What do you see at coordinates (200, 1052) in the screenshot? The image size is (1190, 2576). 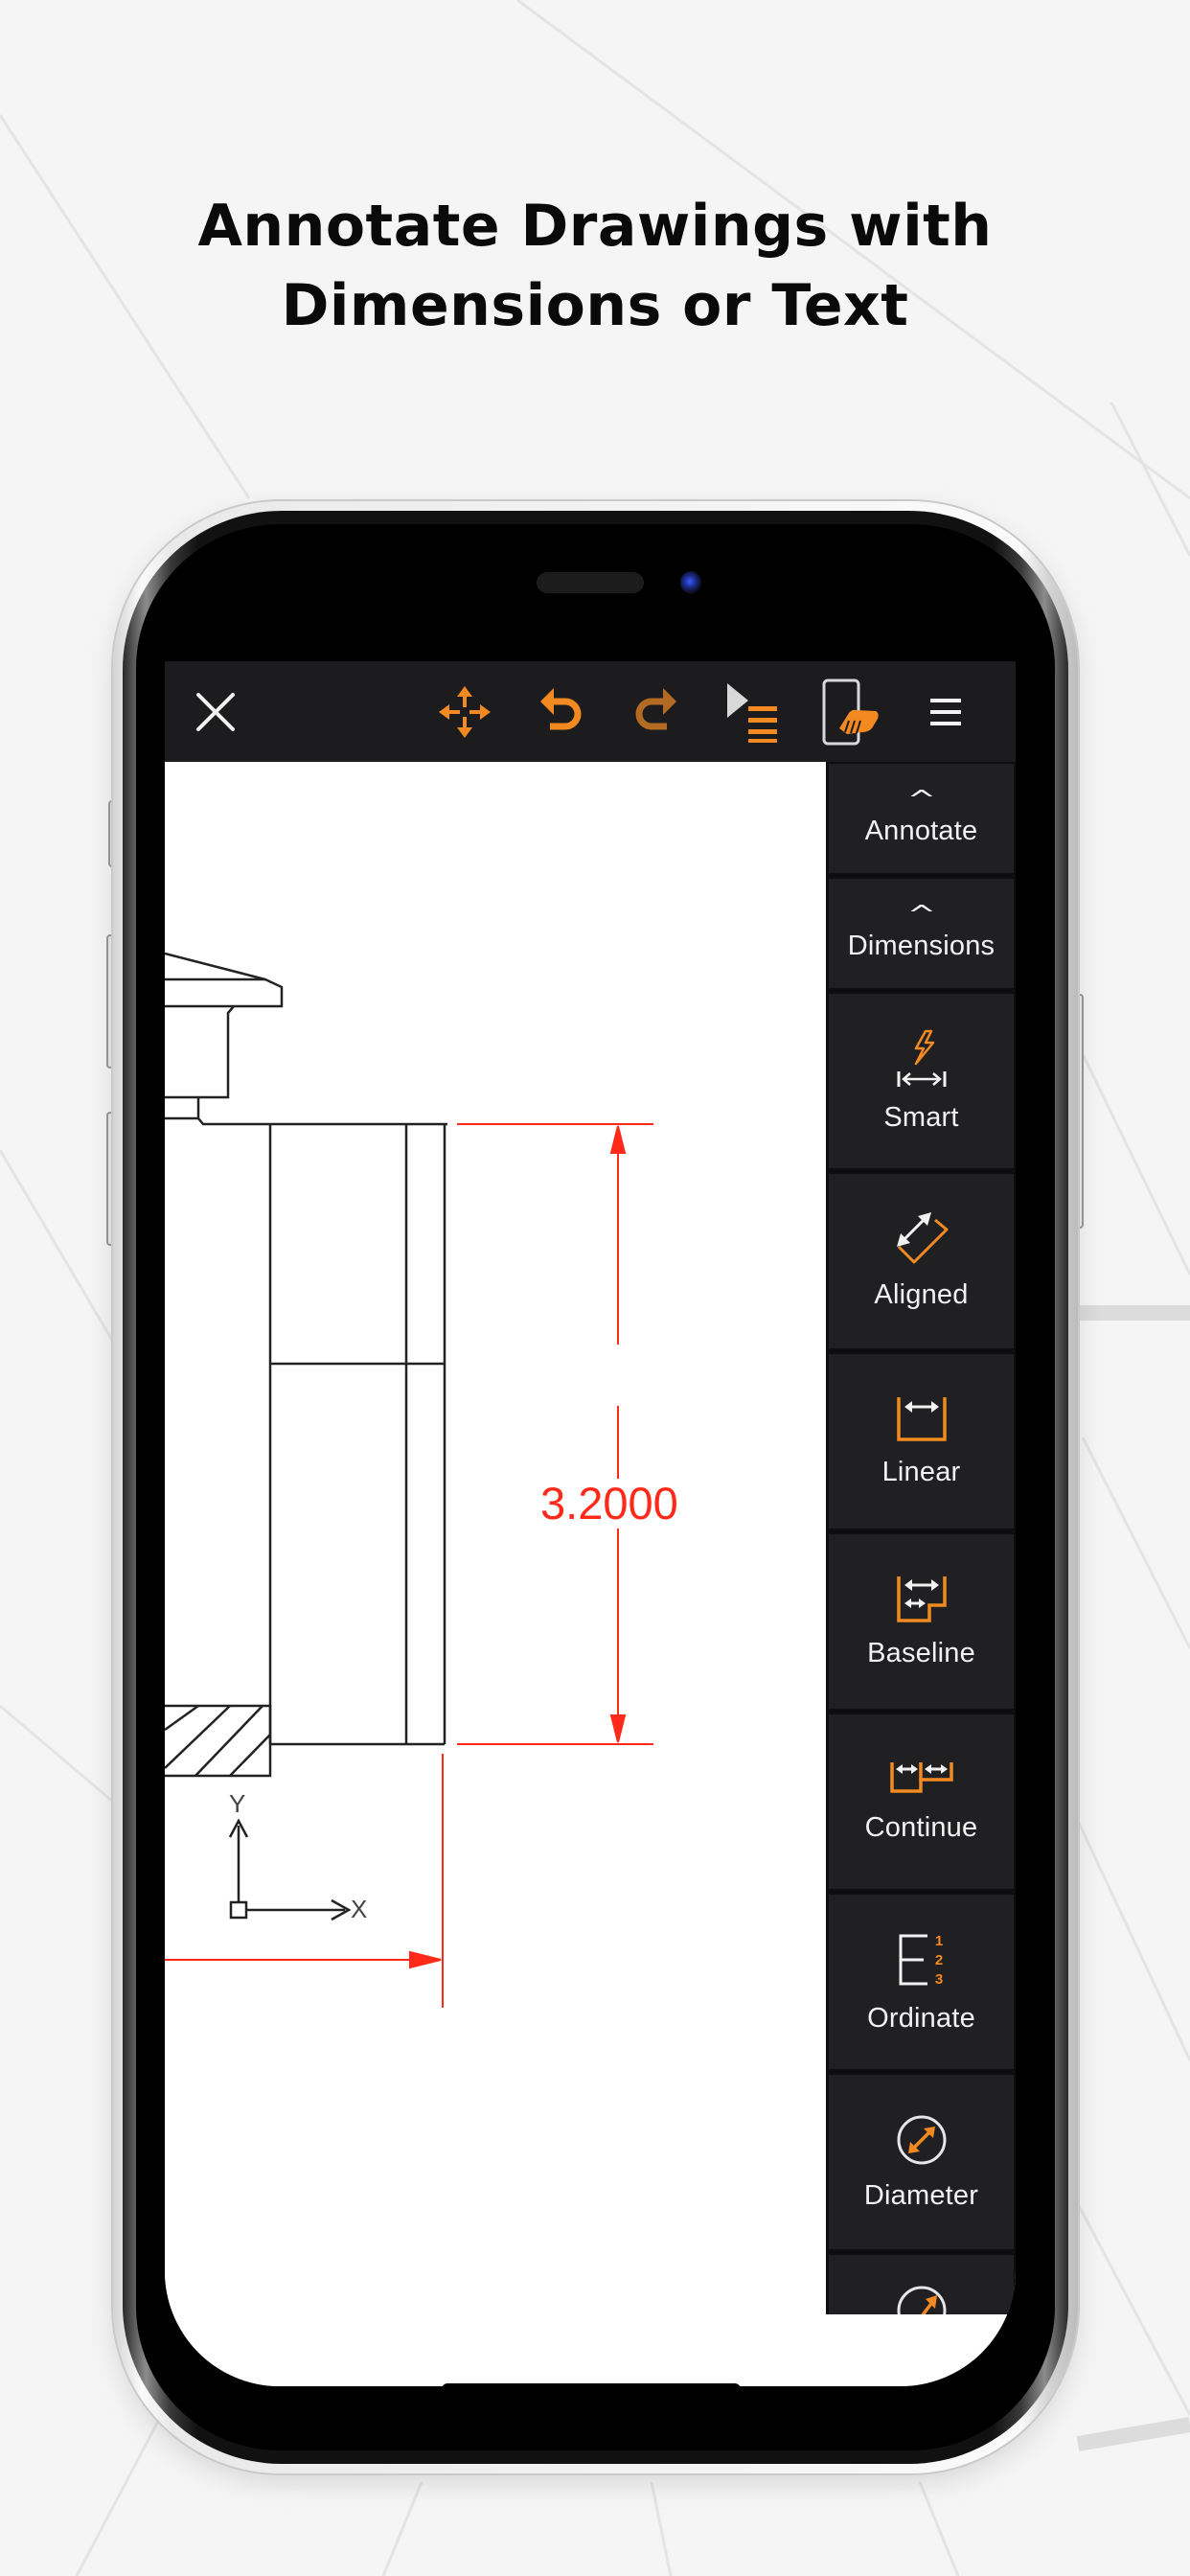 I see `neck-outline` at bounding box center [200, 1052].